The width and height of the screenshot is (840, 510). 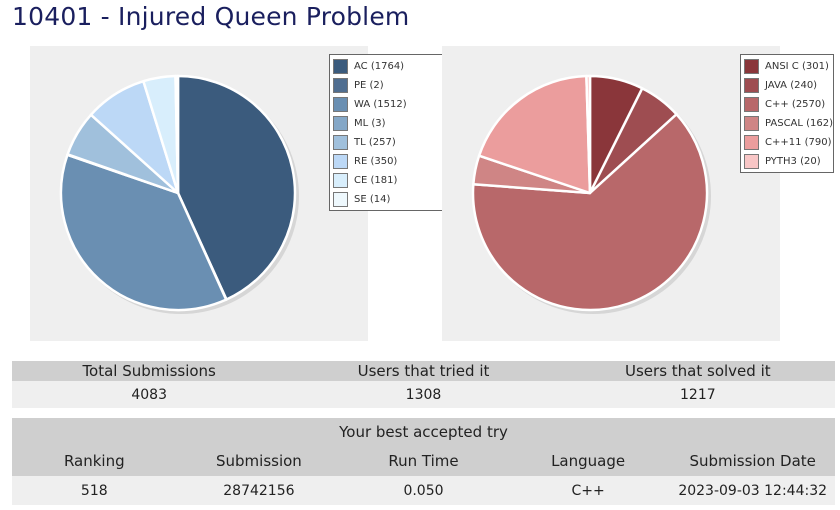 I want to click on verdict-legend-label: AC (1764), so click(x=379, y=66).